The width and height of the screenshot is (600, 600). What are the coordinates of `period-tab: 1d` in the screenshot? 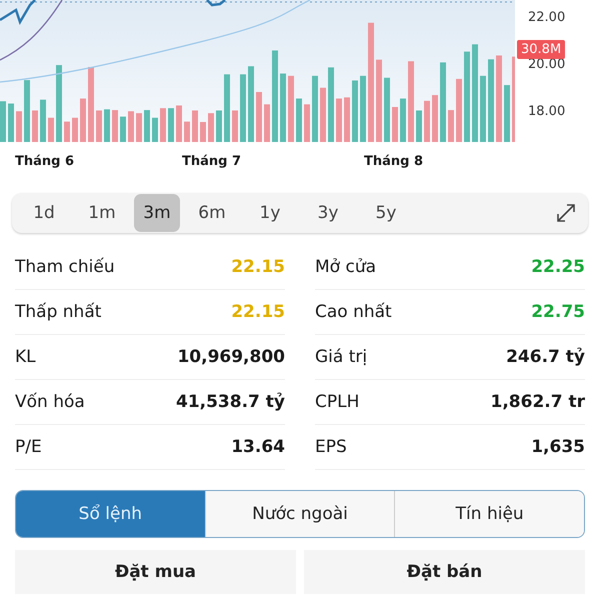 It's located at (44, 213).